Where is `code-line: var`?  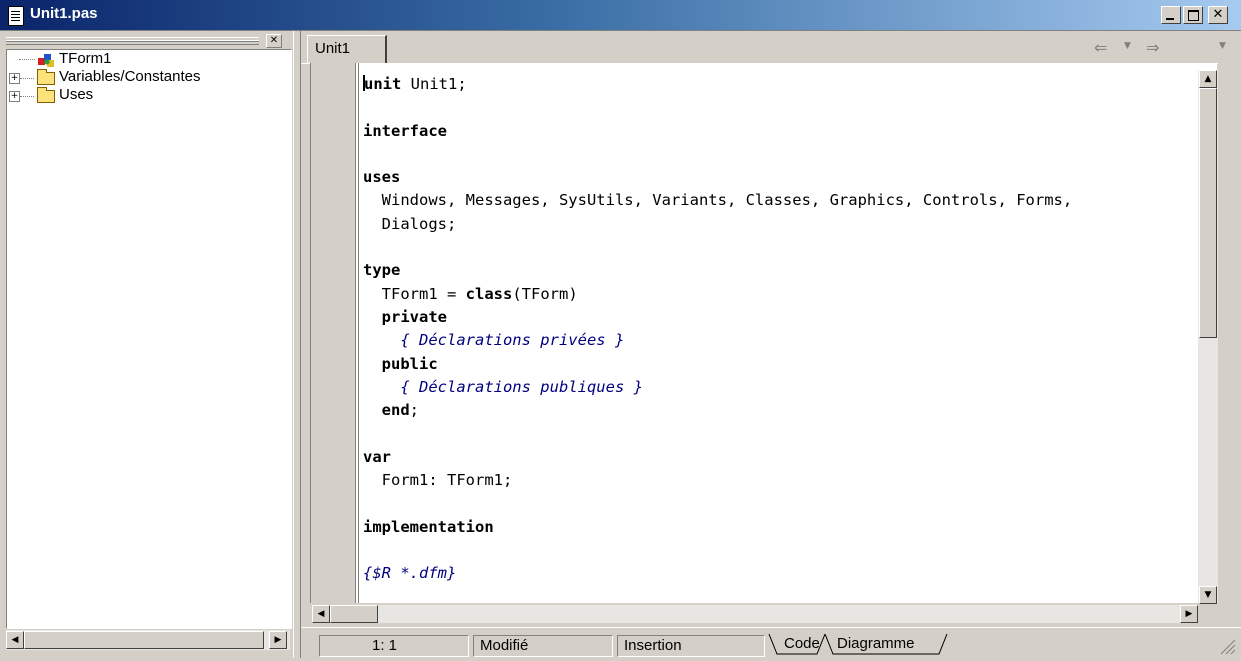
code-line: var is located at coordinates (788, 457).